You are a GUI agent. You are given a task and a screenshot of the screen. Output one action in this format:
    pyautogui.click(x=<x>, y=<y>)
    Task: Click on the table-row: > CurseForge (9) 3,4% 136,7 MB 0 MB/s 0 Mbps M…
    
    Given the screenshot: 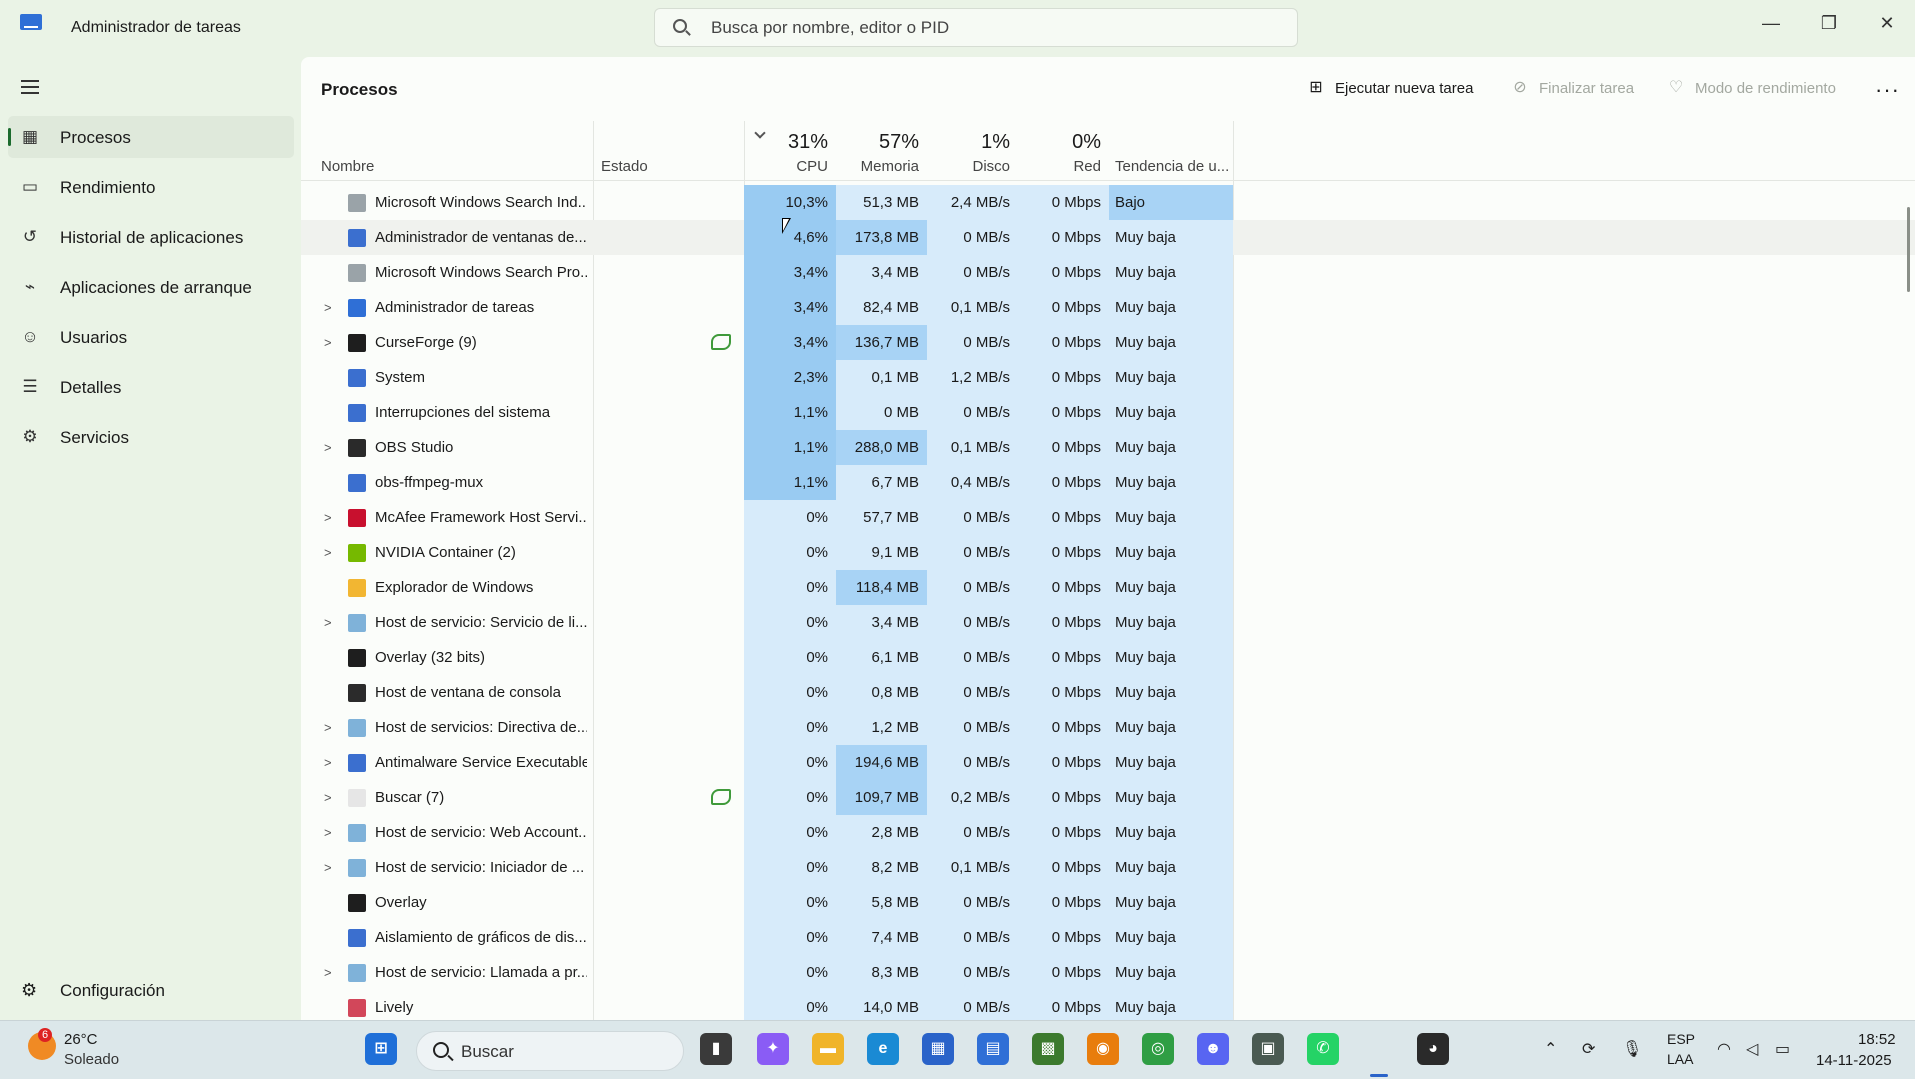 What is the action you would take?
    pyautogui.click(x=1108, y=342)
    